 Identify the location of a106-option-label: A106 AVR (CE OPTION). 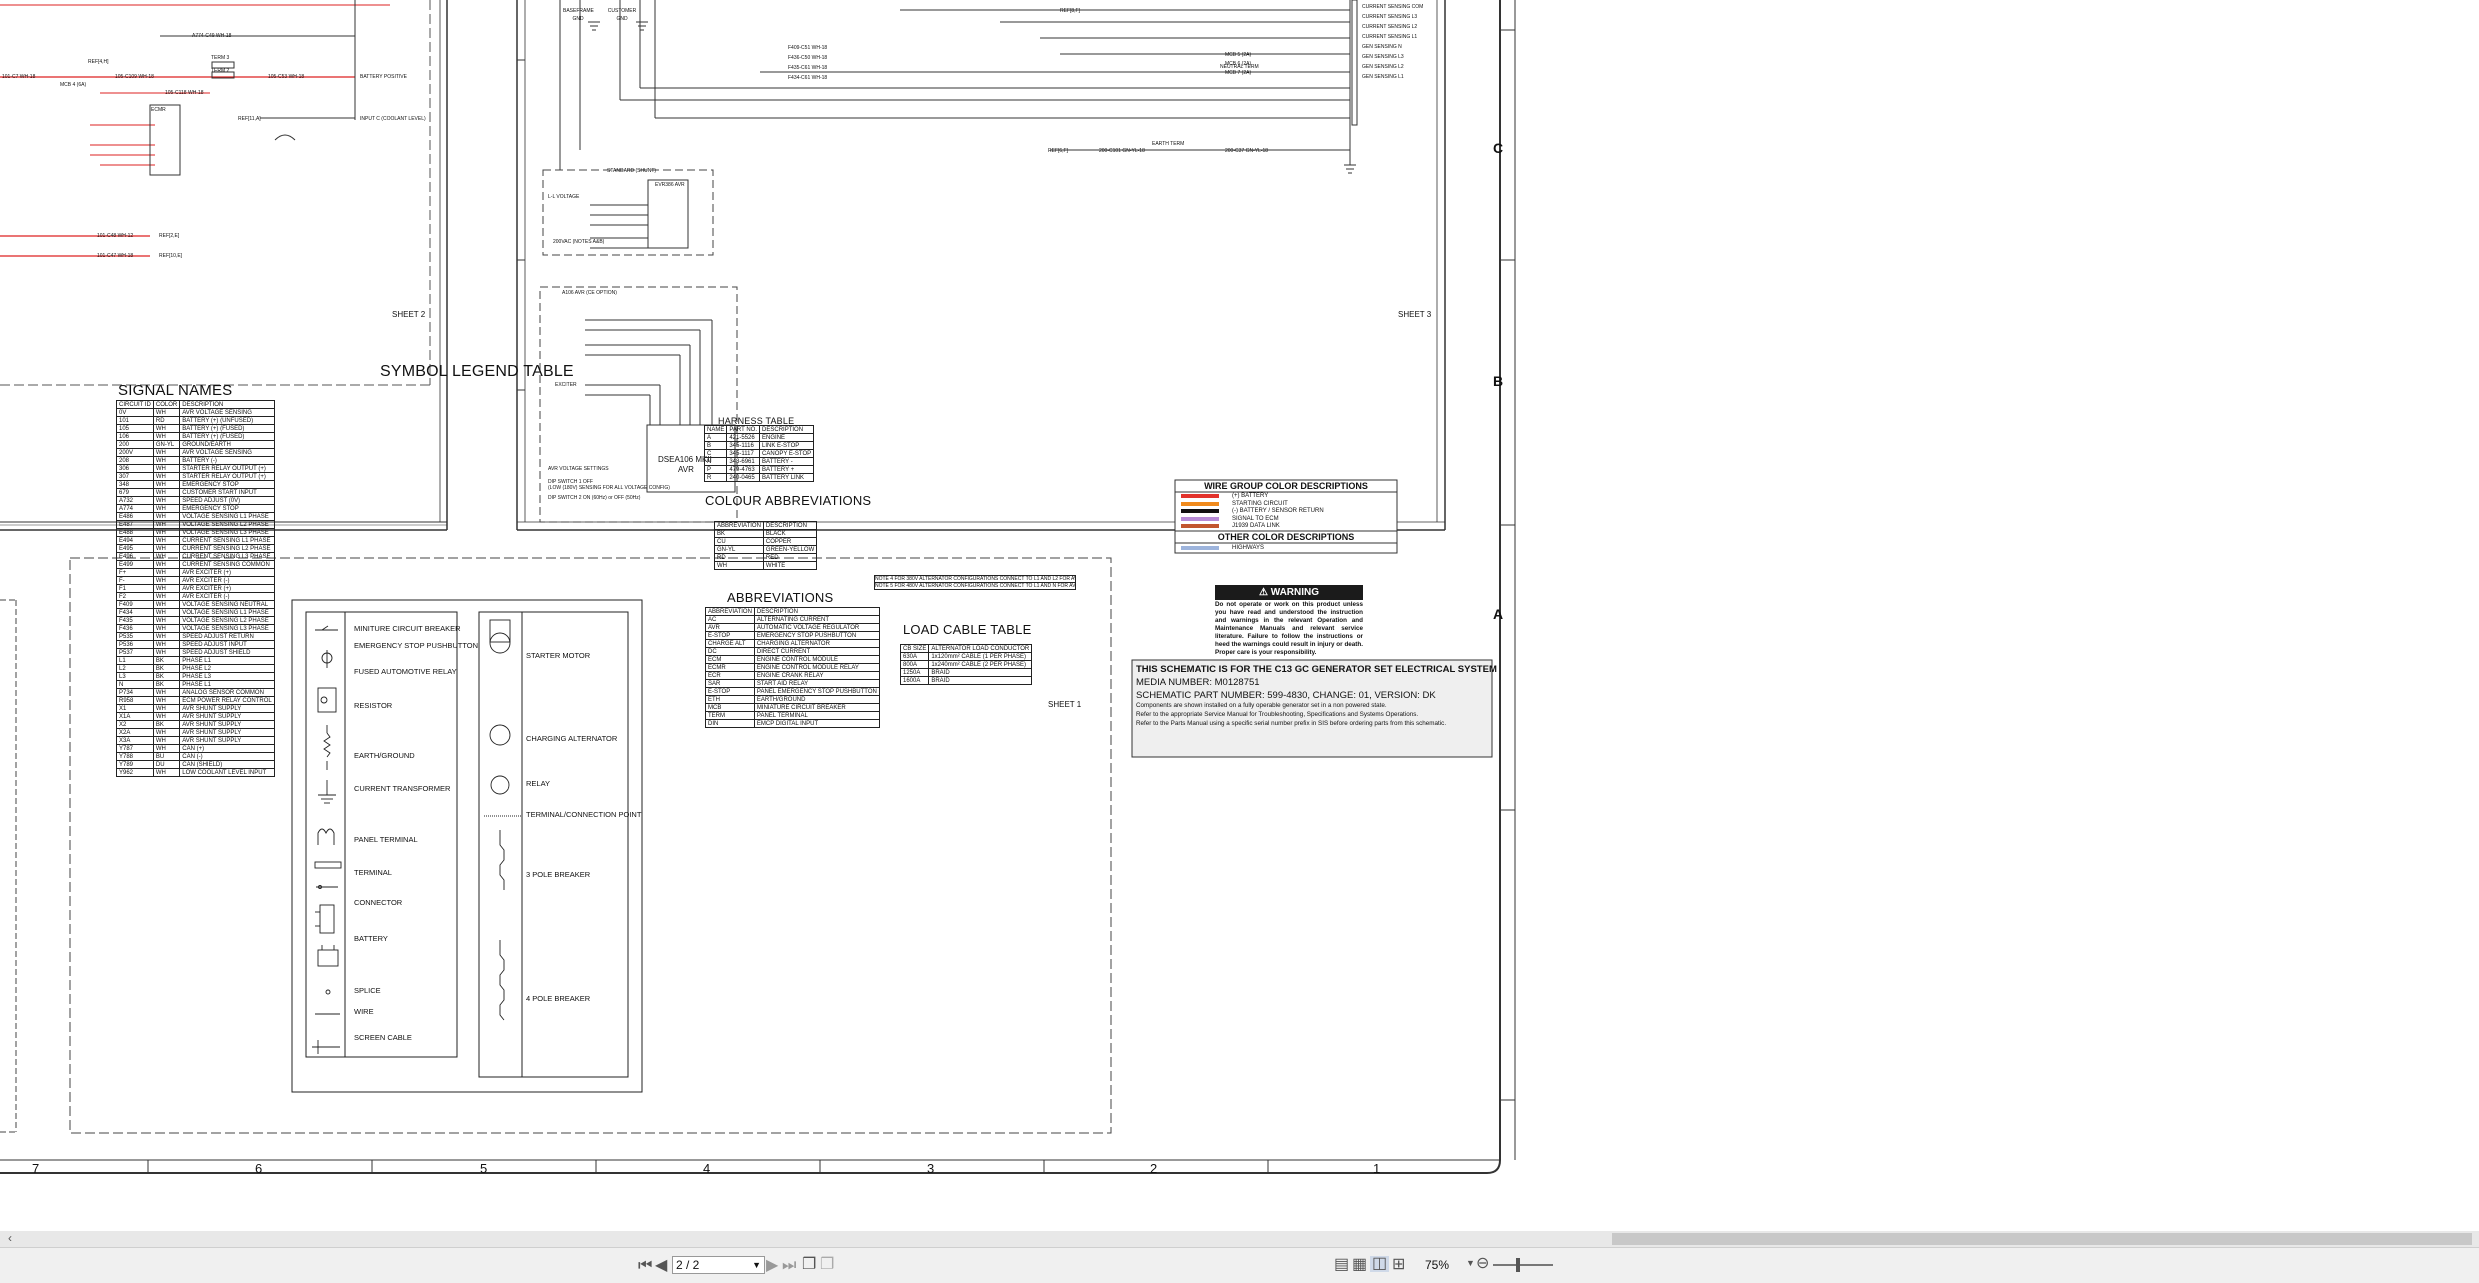
(589, 293).